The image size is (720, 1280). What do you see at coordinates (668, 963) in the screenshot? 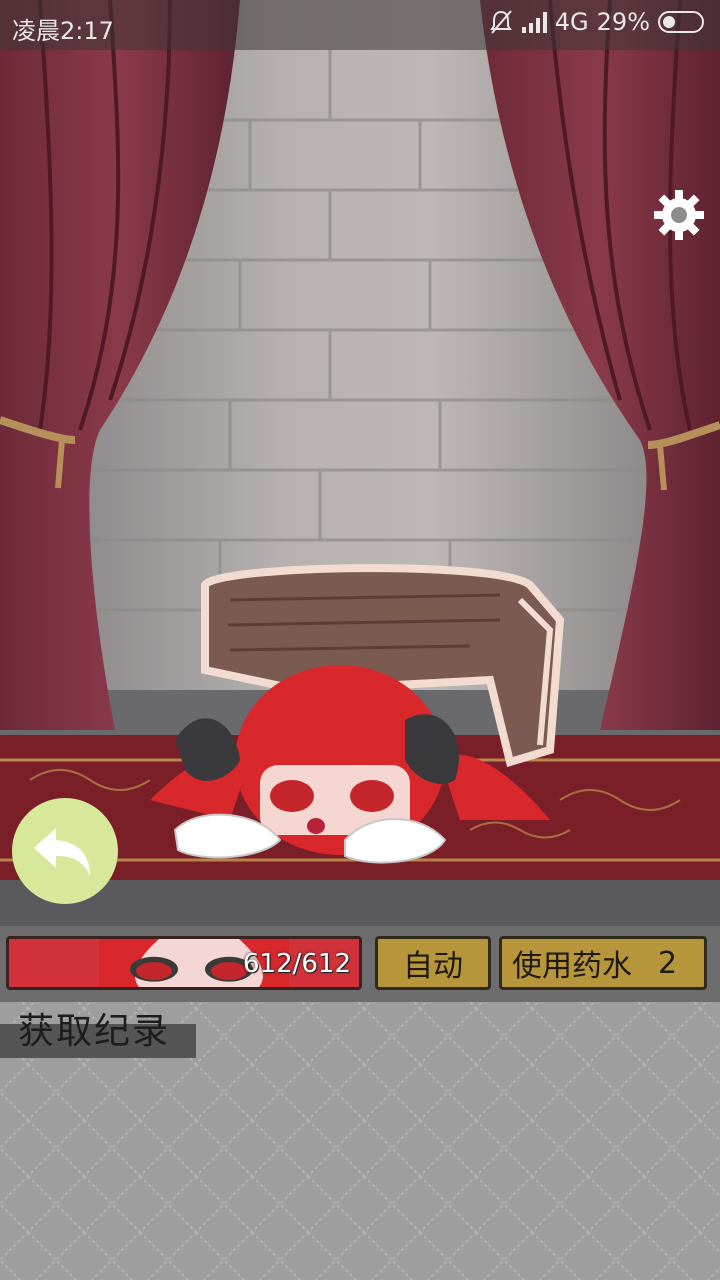
I see `potion-count: 2` at bounding box center [668, 963].